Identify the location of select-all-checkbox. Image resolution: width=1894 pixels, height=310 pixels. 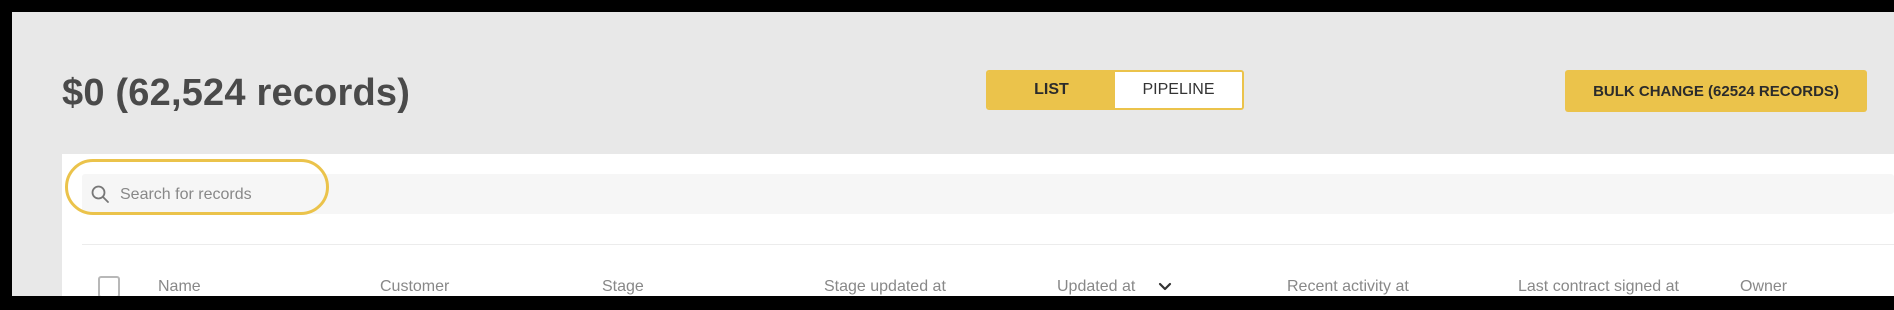
(109, 286).